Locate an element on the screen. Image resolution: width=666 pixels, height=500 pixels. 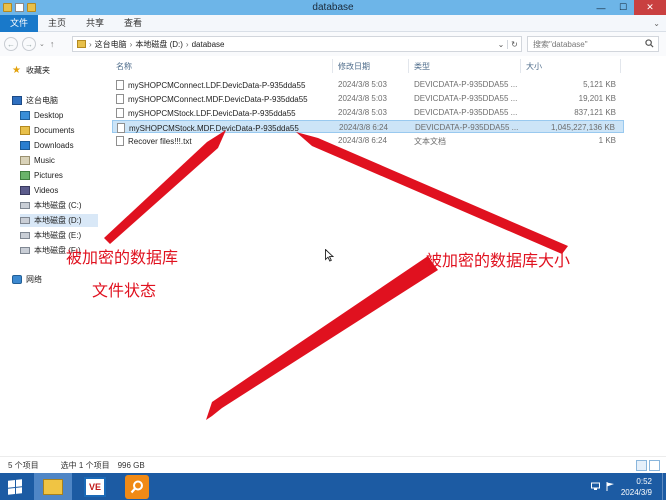
breadcrumb-this-pc: 这台电脑 is located at coordinates (111, 44).